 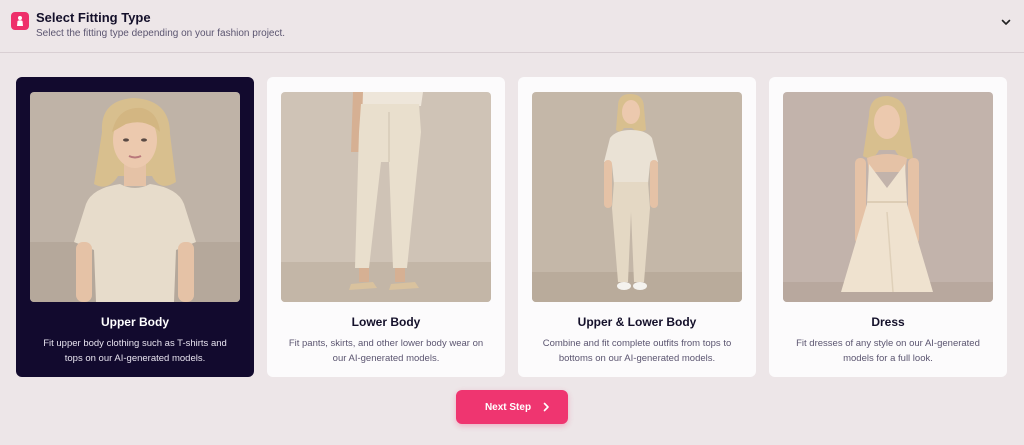 I want to click on model-icon, so click(x=20, y=21).